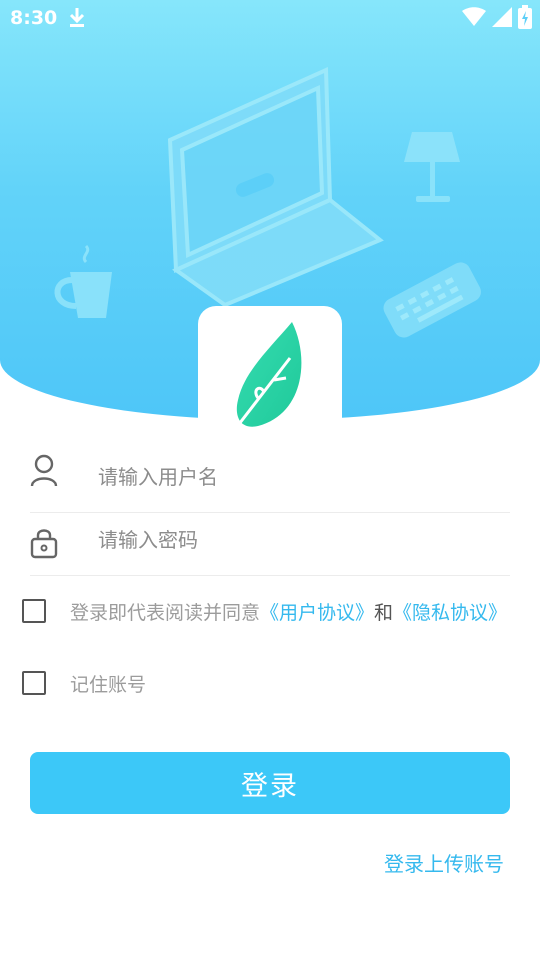 This screenshot has height=960, width=540. What do you see at coordinates (444, 862) in the screenshot?
I see `upload-account-link: 登录上传账号` at bounding box center [444, 862].